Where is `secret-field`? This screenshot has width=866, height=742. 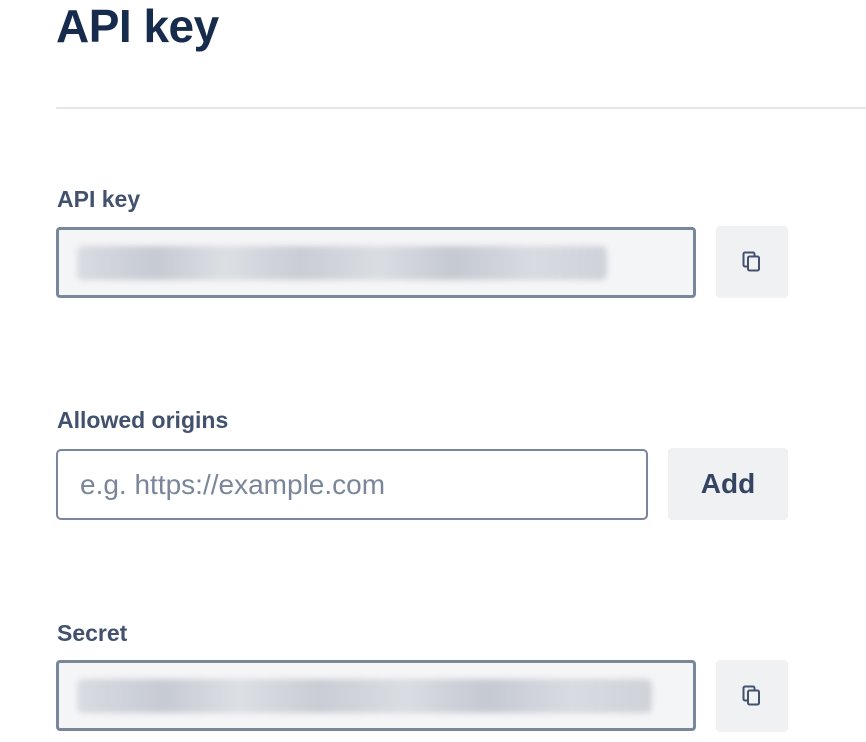
secret-field is located at coordinates (376, 695).